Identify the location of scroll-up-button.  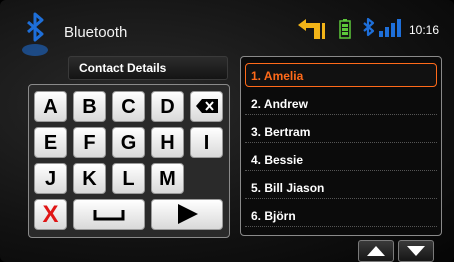
(376, 251).